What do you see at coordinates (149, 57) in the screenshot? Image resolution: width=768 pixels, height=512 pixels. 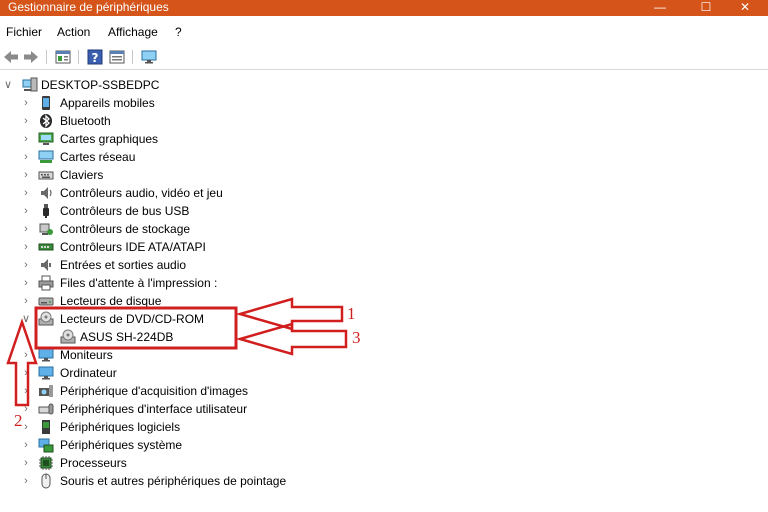 I see `monitor-scan-icon` at bounding box center [149, 57].